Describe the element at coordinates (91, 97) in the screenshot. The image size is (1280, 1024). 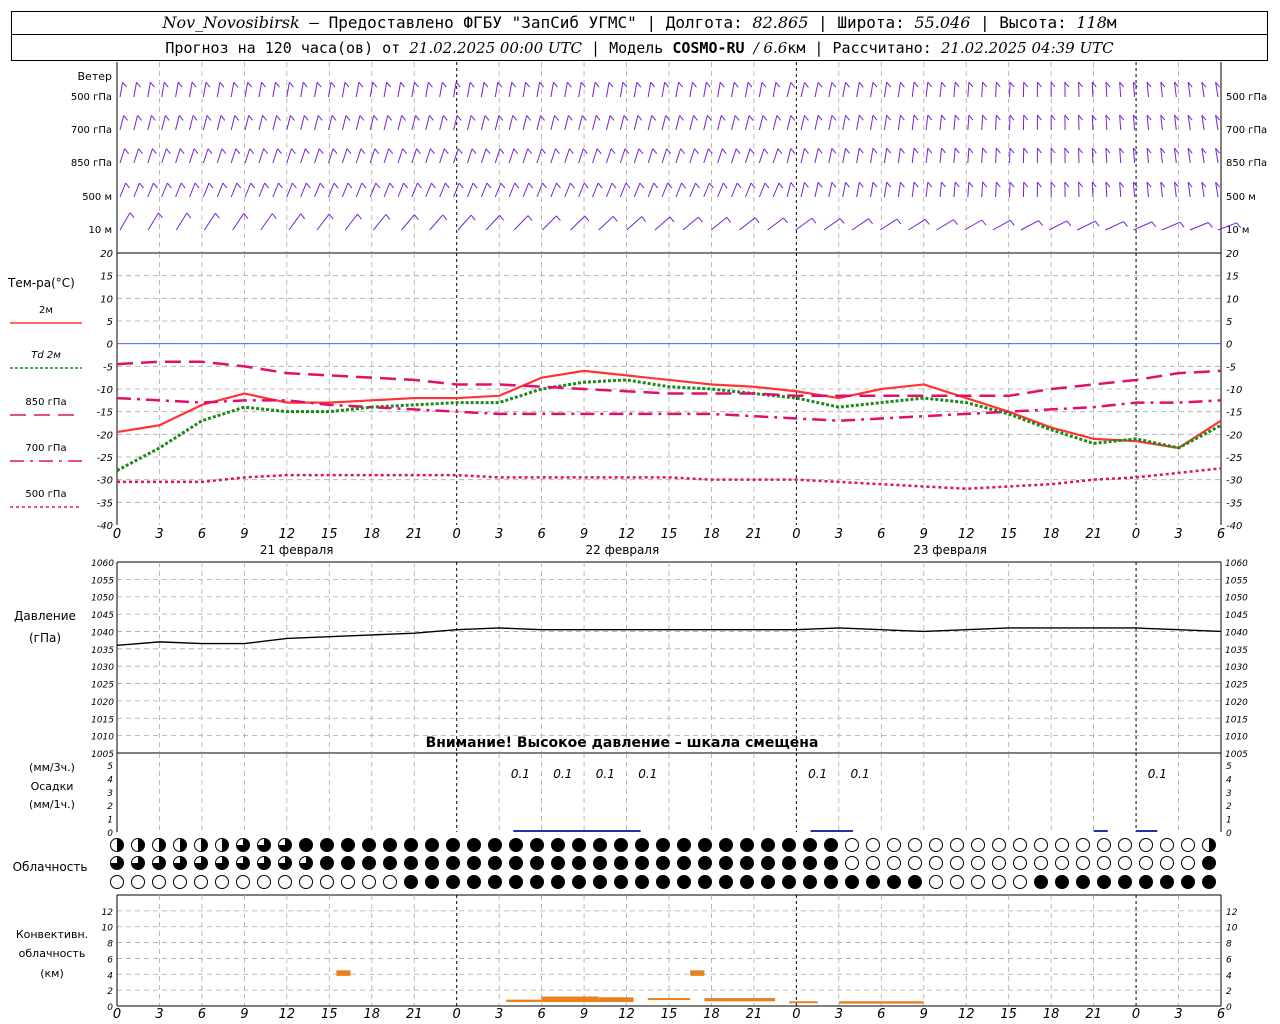
I see `wind-level-label: 500 гПа` at that location.